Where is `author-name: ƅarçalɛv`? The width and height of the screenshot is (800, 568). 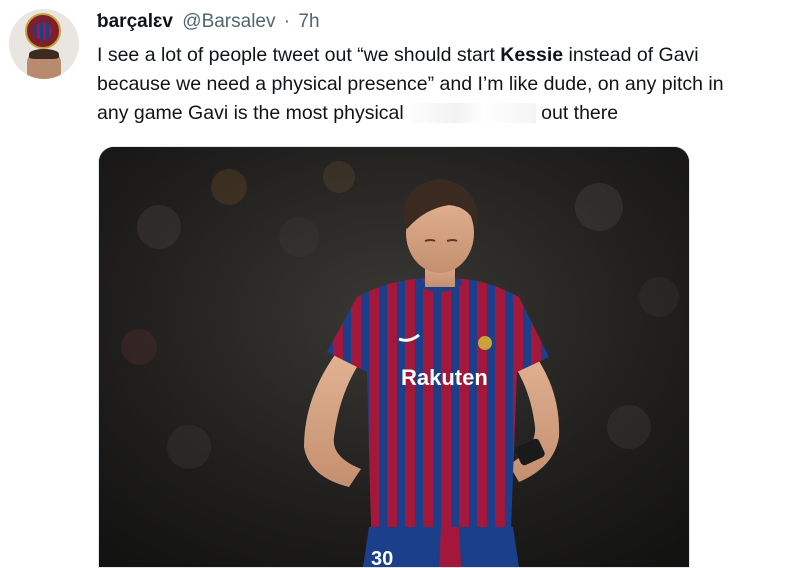
author-name: ƅarçalɛv is located at coordinates (135, 21).